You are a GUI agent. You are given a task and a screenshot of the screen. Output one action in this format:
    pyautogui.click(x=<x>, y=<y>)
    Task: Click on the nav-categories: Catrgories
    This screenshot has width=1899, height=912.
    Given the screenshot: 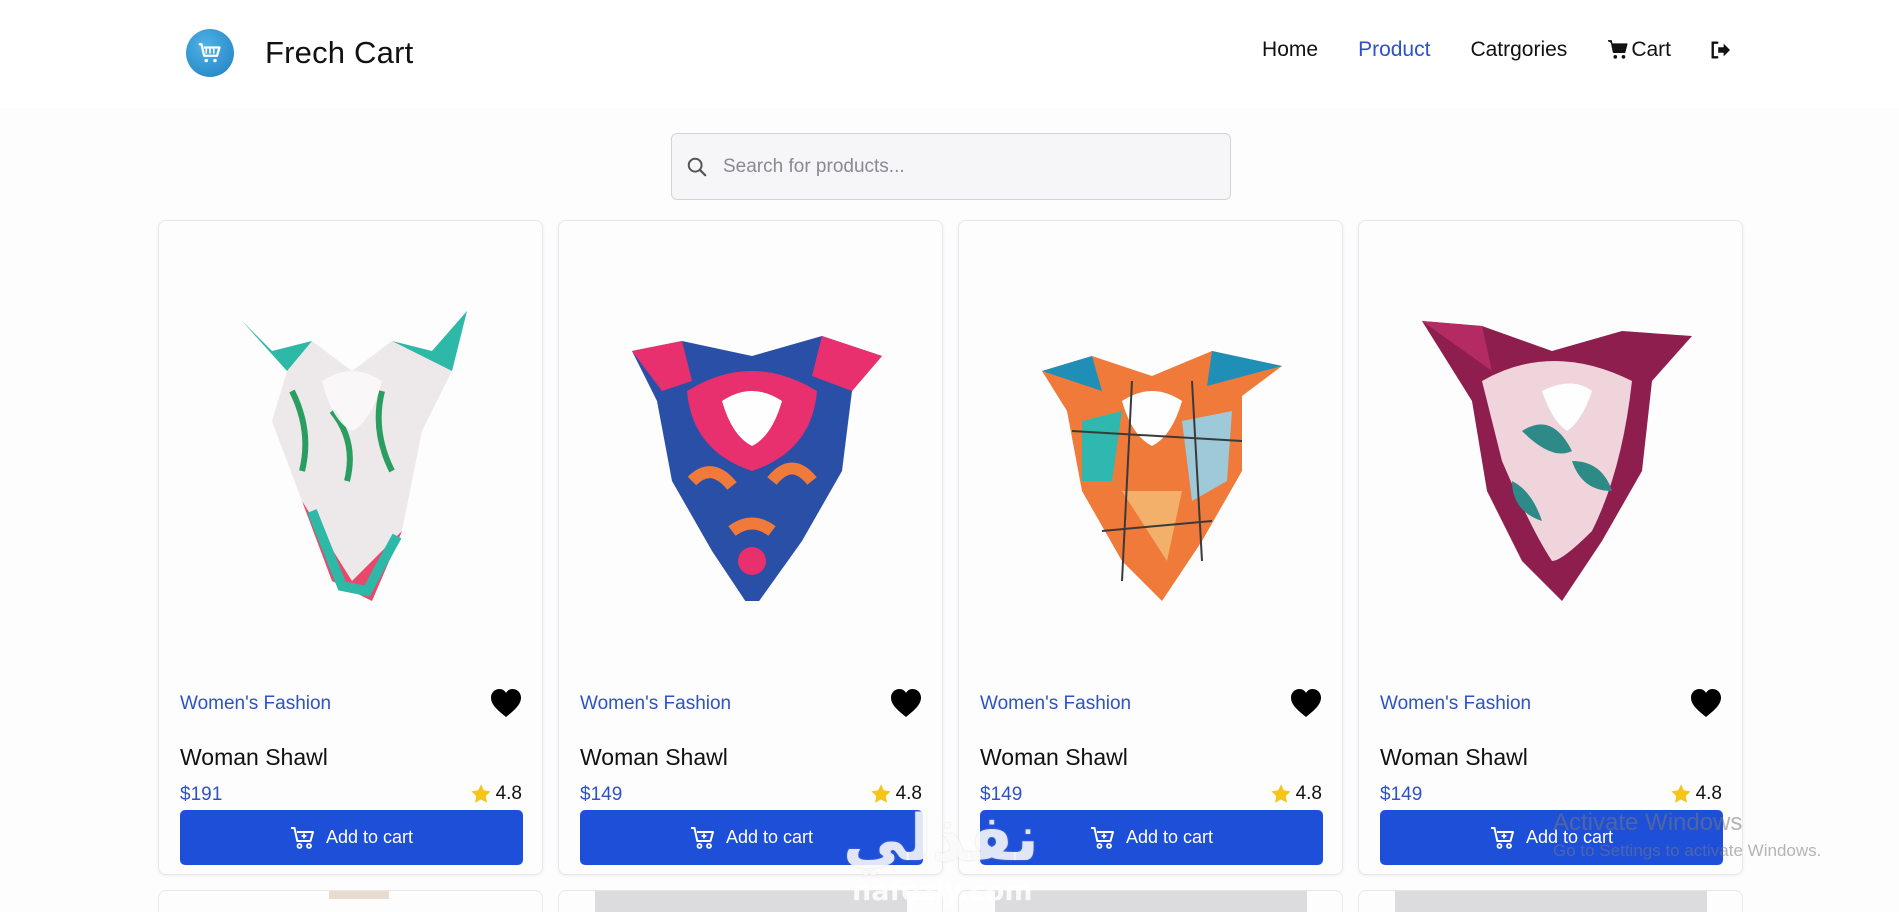 What is the action you would take?
    pyautogui.click(x=1518, y=50)
    